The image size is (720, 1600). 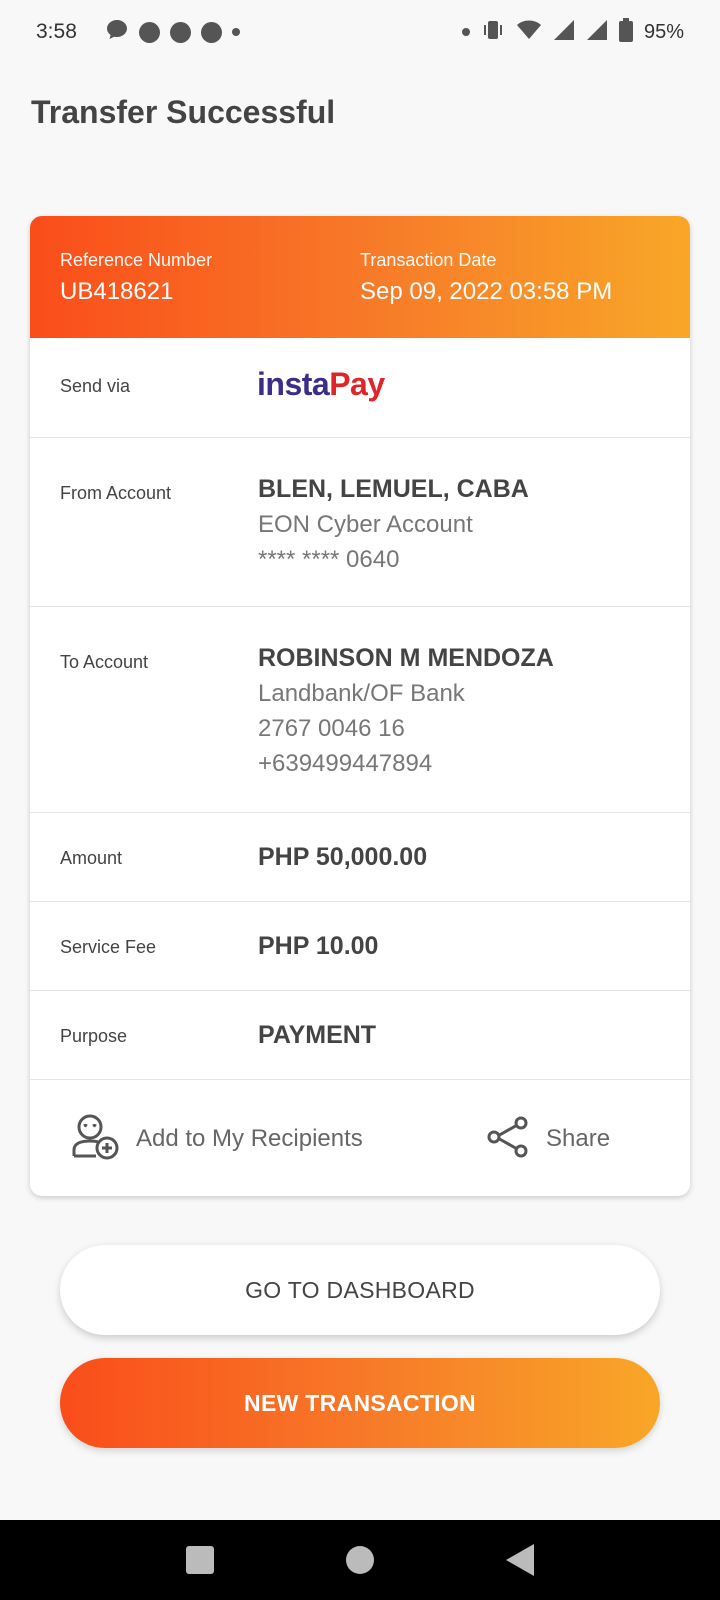 I want to click on send-via-label: Send via, so click(x=95, y=386).